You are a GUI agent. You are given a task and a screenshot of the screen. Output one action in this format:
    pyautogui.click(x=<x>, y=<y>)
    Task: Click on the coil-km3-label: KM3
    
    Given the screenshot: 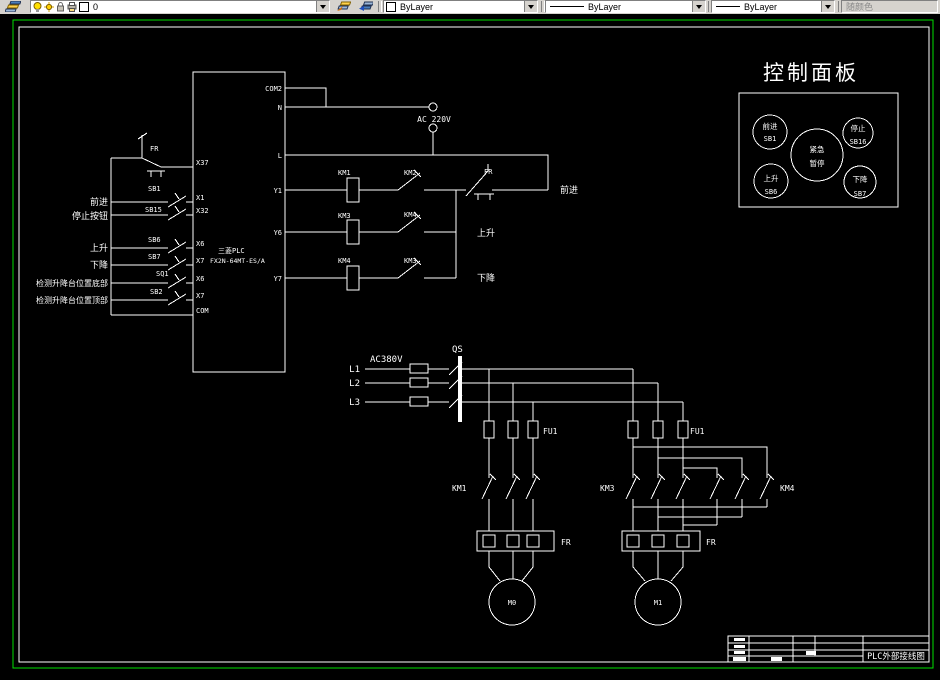 What is the action you would take?
    pyautogui.click(x=344, y=216)
    